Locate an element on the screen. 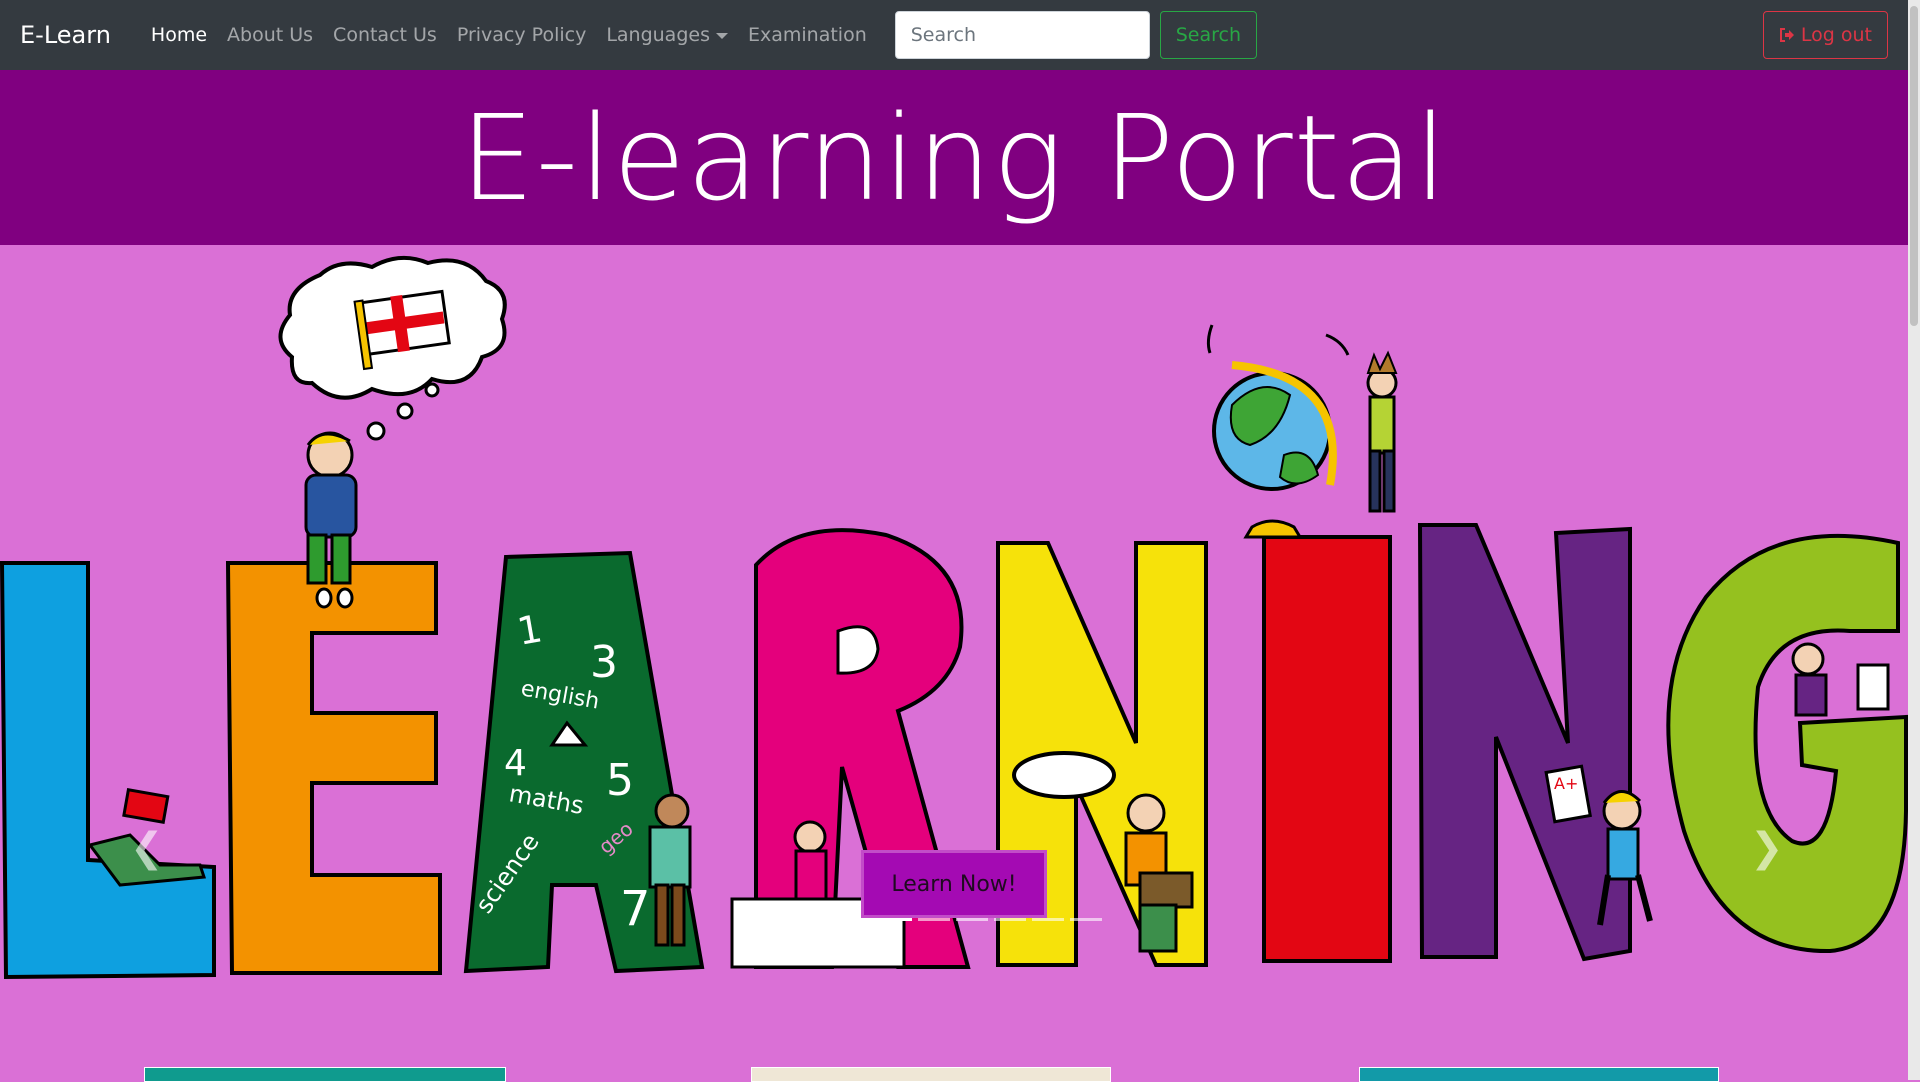 The height and width of the screenshot is (1082, 1920). carousel-next-icon: ❯ is located at coordinates (1767, 848).